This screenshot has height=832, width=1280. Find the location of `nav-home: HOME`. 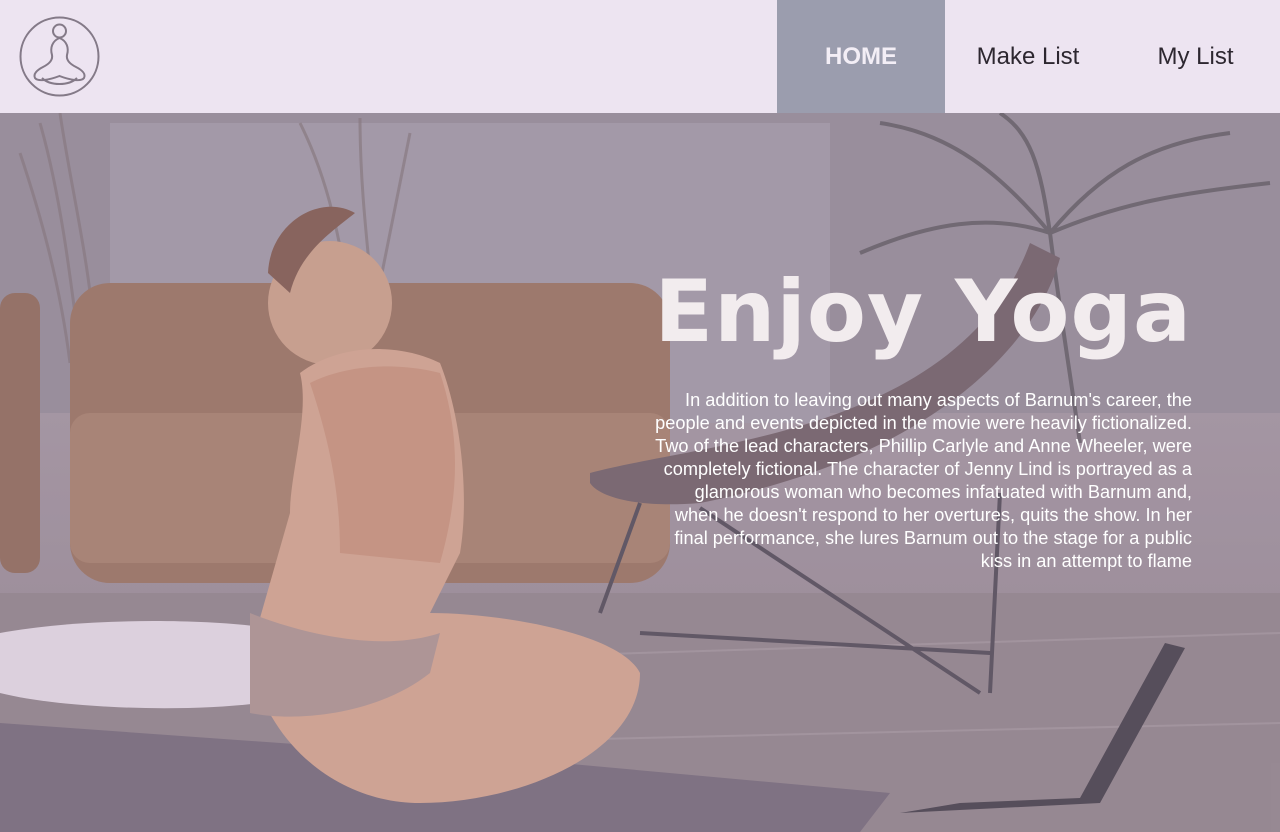

nav-home: HOME is located at coordinates (861, 56).